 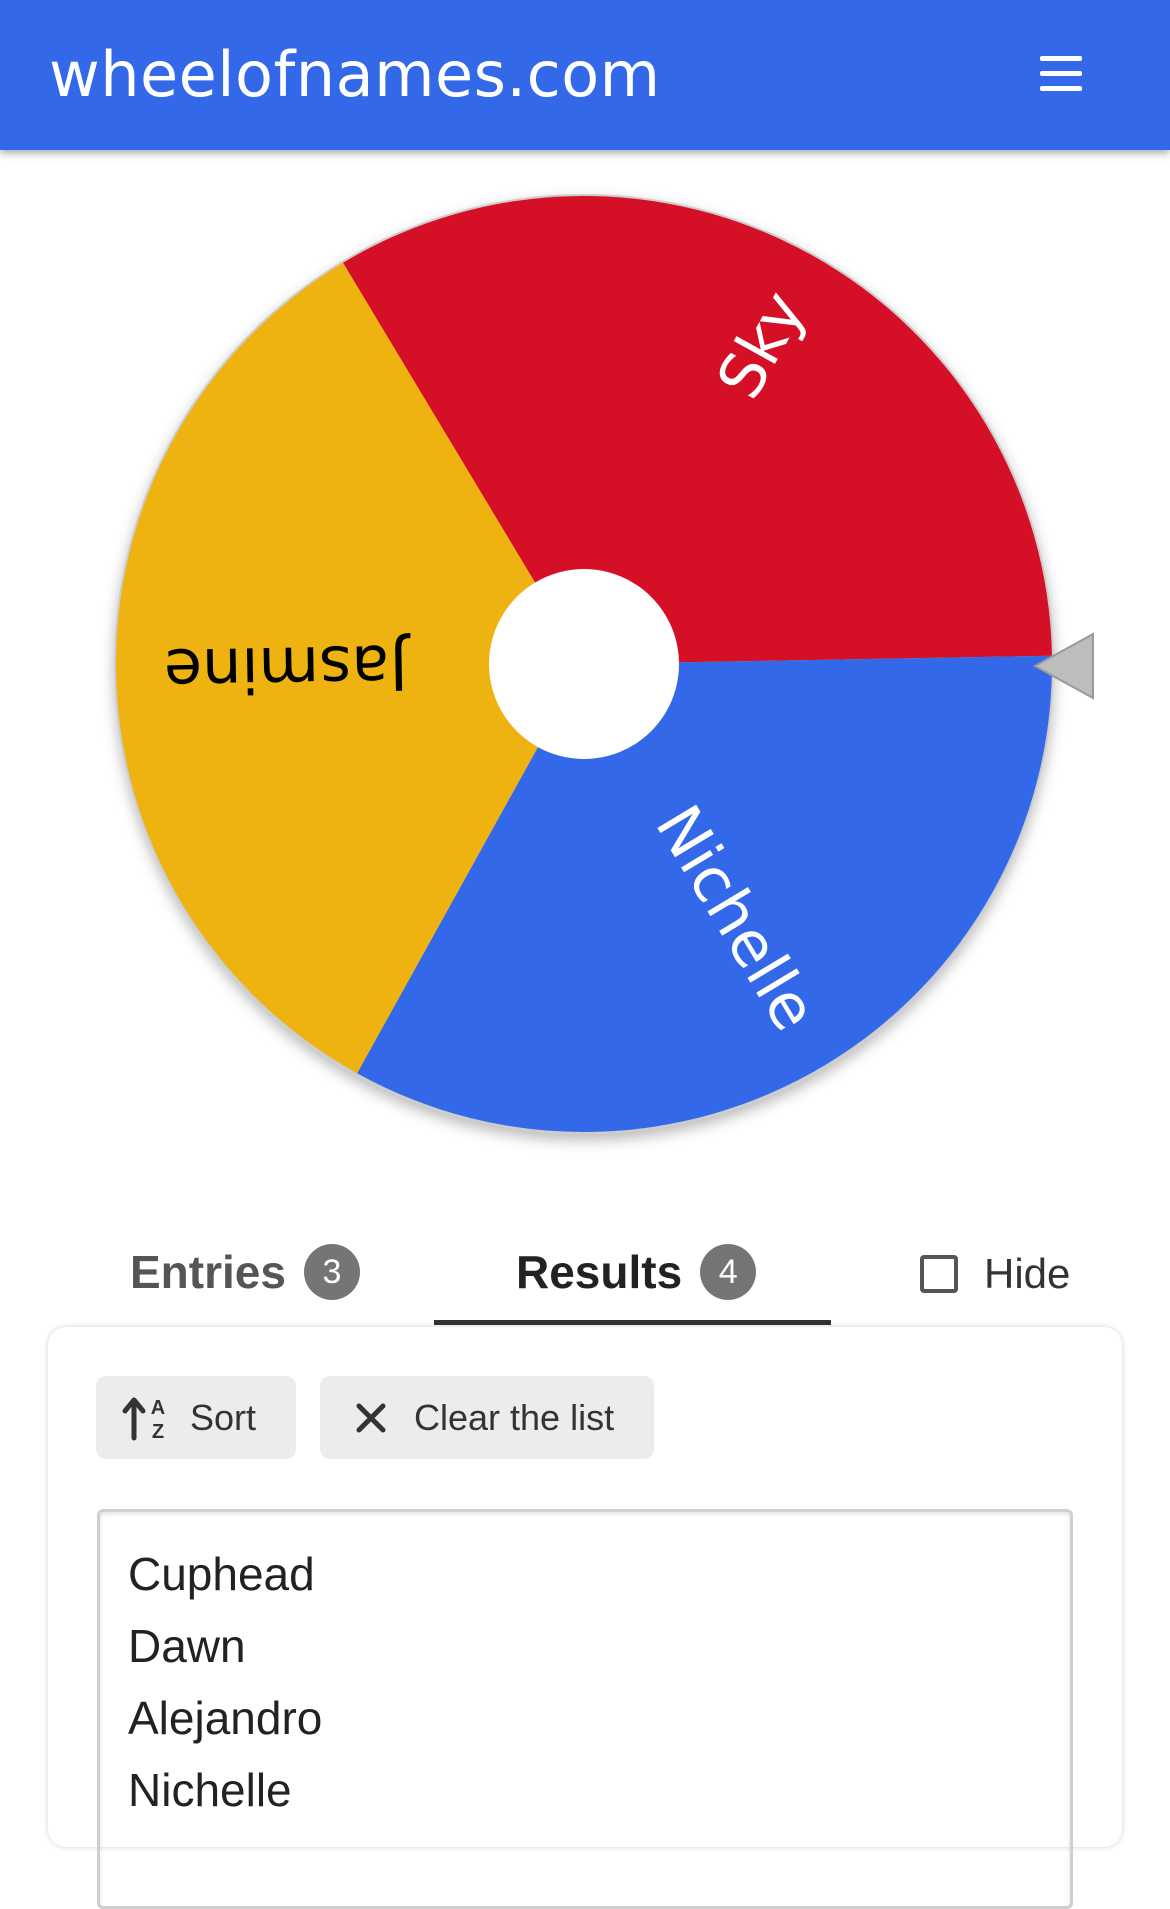 I want to click on sort-button: A Z Sort, so click(x=196, y=1417).